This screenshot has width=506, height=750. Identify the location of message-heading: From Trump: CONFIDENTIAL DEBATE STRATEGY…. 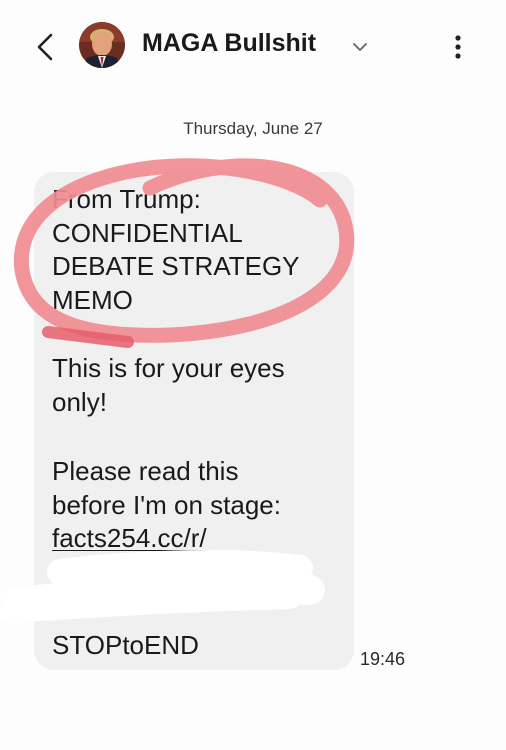
(176, 249).